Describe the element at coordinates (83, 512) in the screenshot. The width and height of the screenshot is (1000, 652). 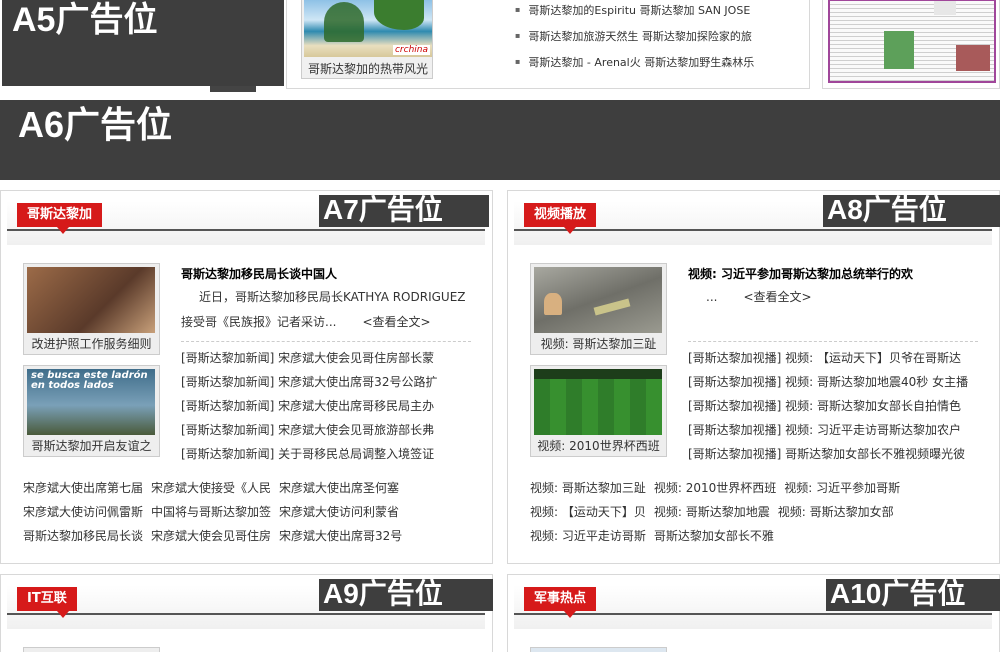
I see `bottom-link: 宋彦斌大使访问佩雷斯` at that location.